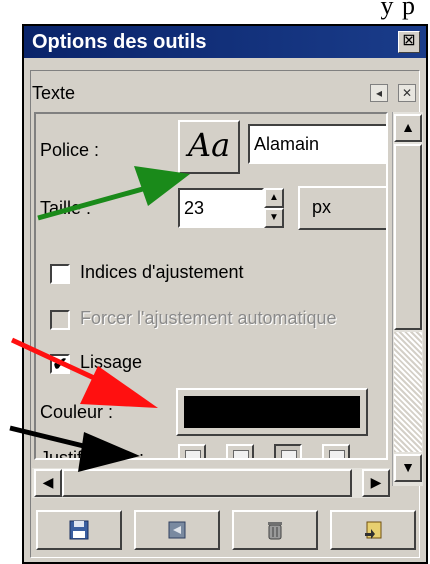 The image size is (430, 564). I want to click on restore-icon, so click(177, 530).